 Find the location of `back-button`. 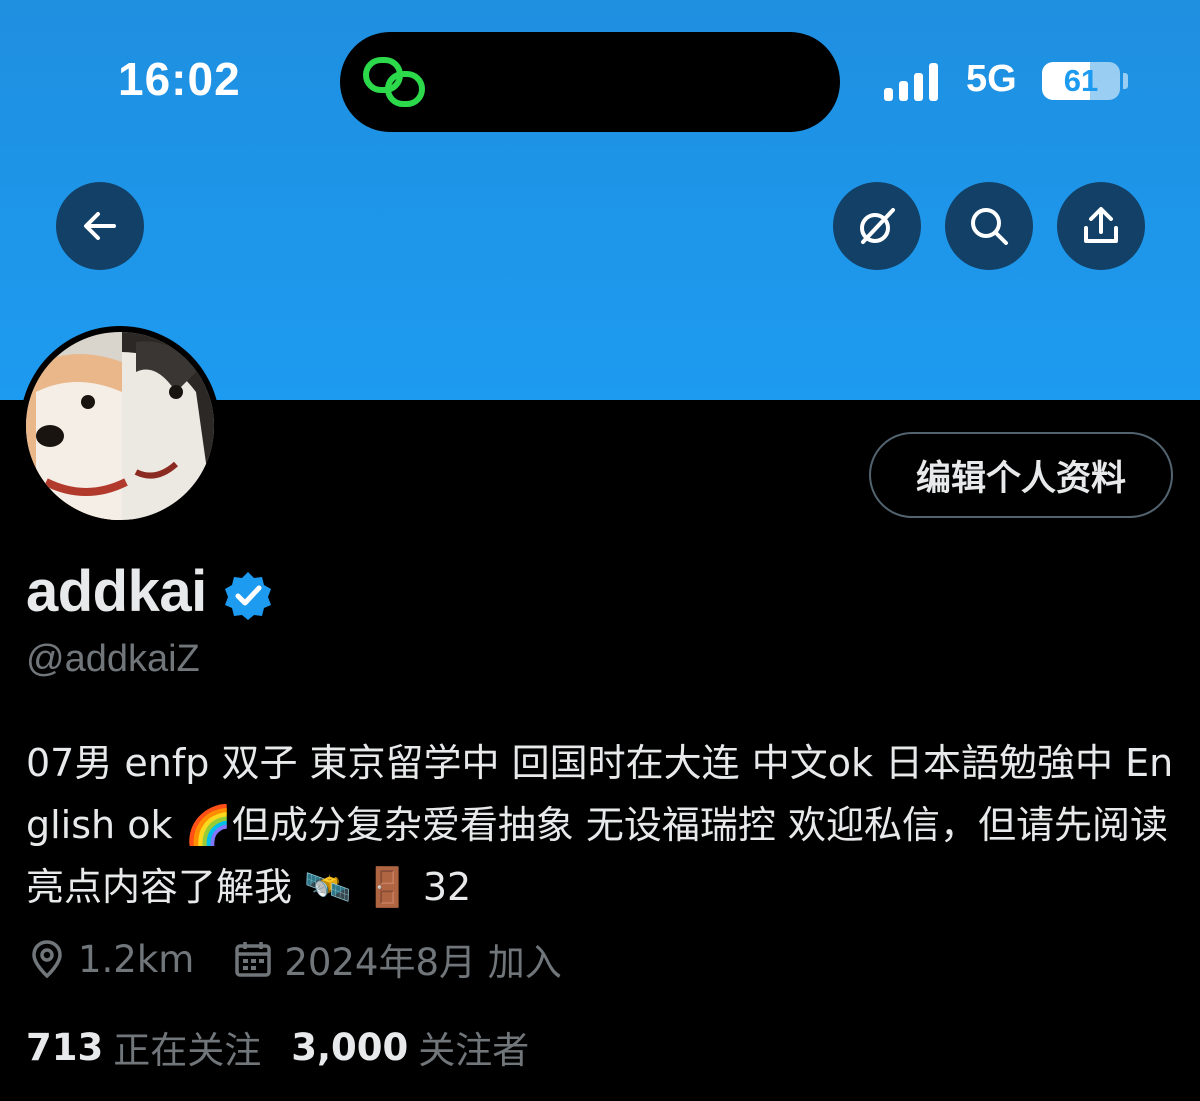

back-button is located at coordinates (100, 226).